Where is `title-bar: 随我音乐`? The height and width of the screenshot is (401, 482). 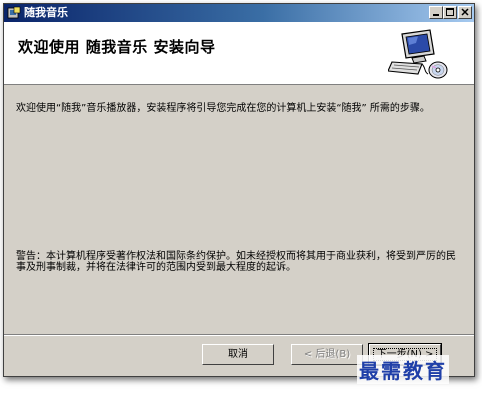 title-bar: 随我音乐 is located at coordinates (239, 13).